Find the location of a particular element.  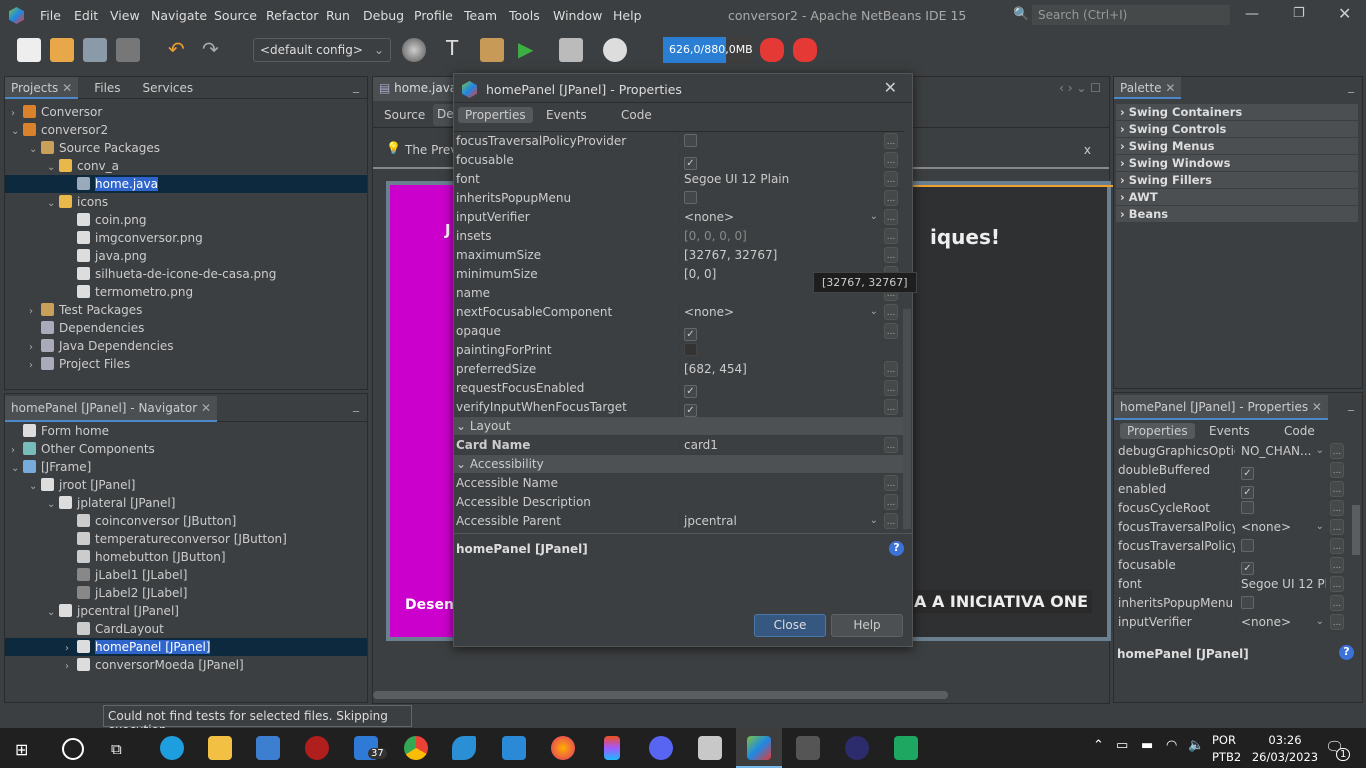

tree-item: ⌄ conv_a is located at coordinates (62, 166).